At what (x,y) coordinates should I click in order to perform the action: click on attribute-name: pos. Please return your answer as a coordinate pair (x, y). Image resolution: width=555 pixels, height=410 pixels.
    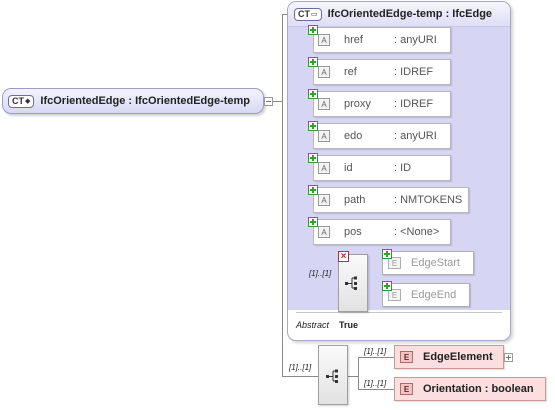
    Looking at the image, I should click on (353, 232).